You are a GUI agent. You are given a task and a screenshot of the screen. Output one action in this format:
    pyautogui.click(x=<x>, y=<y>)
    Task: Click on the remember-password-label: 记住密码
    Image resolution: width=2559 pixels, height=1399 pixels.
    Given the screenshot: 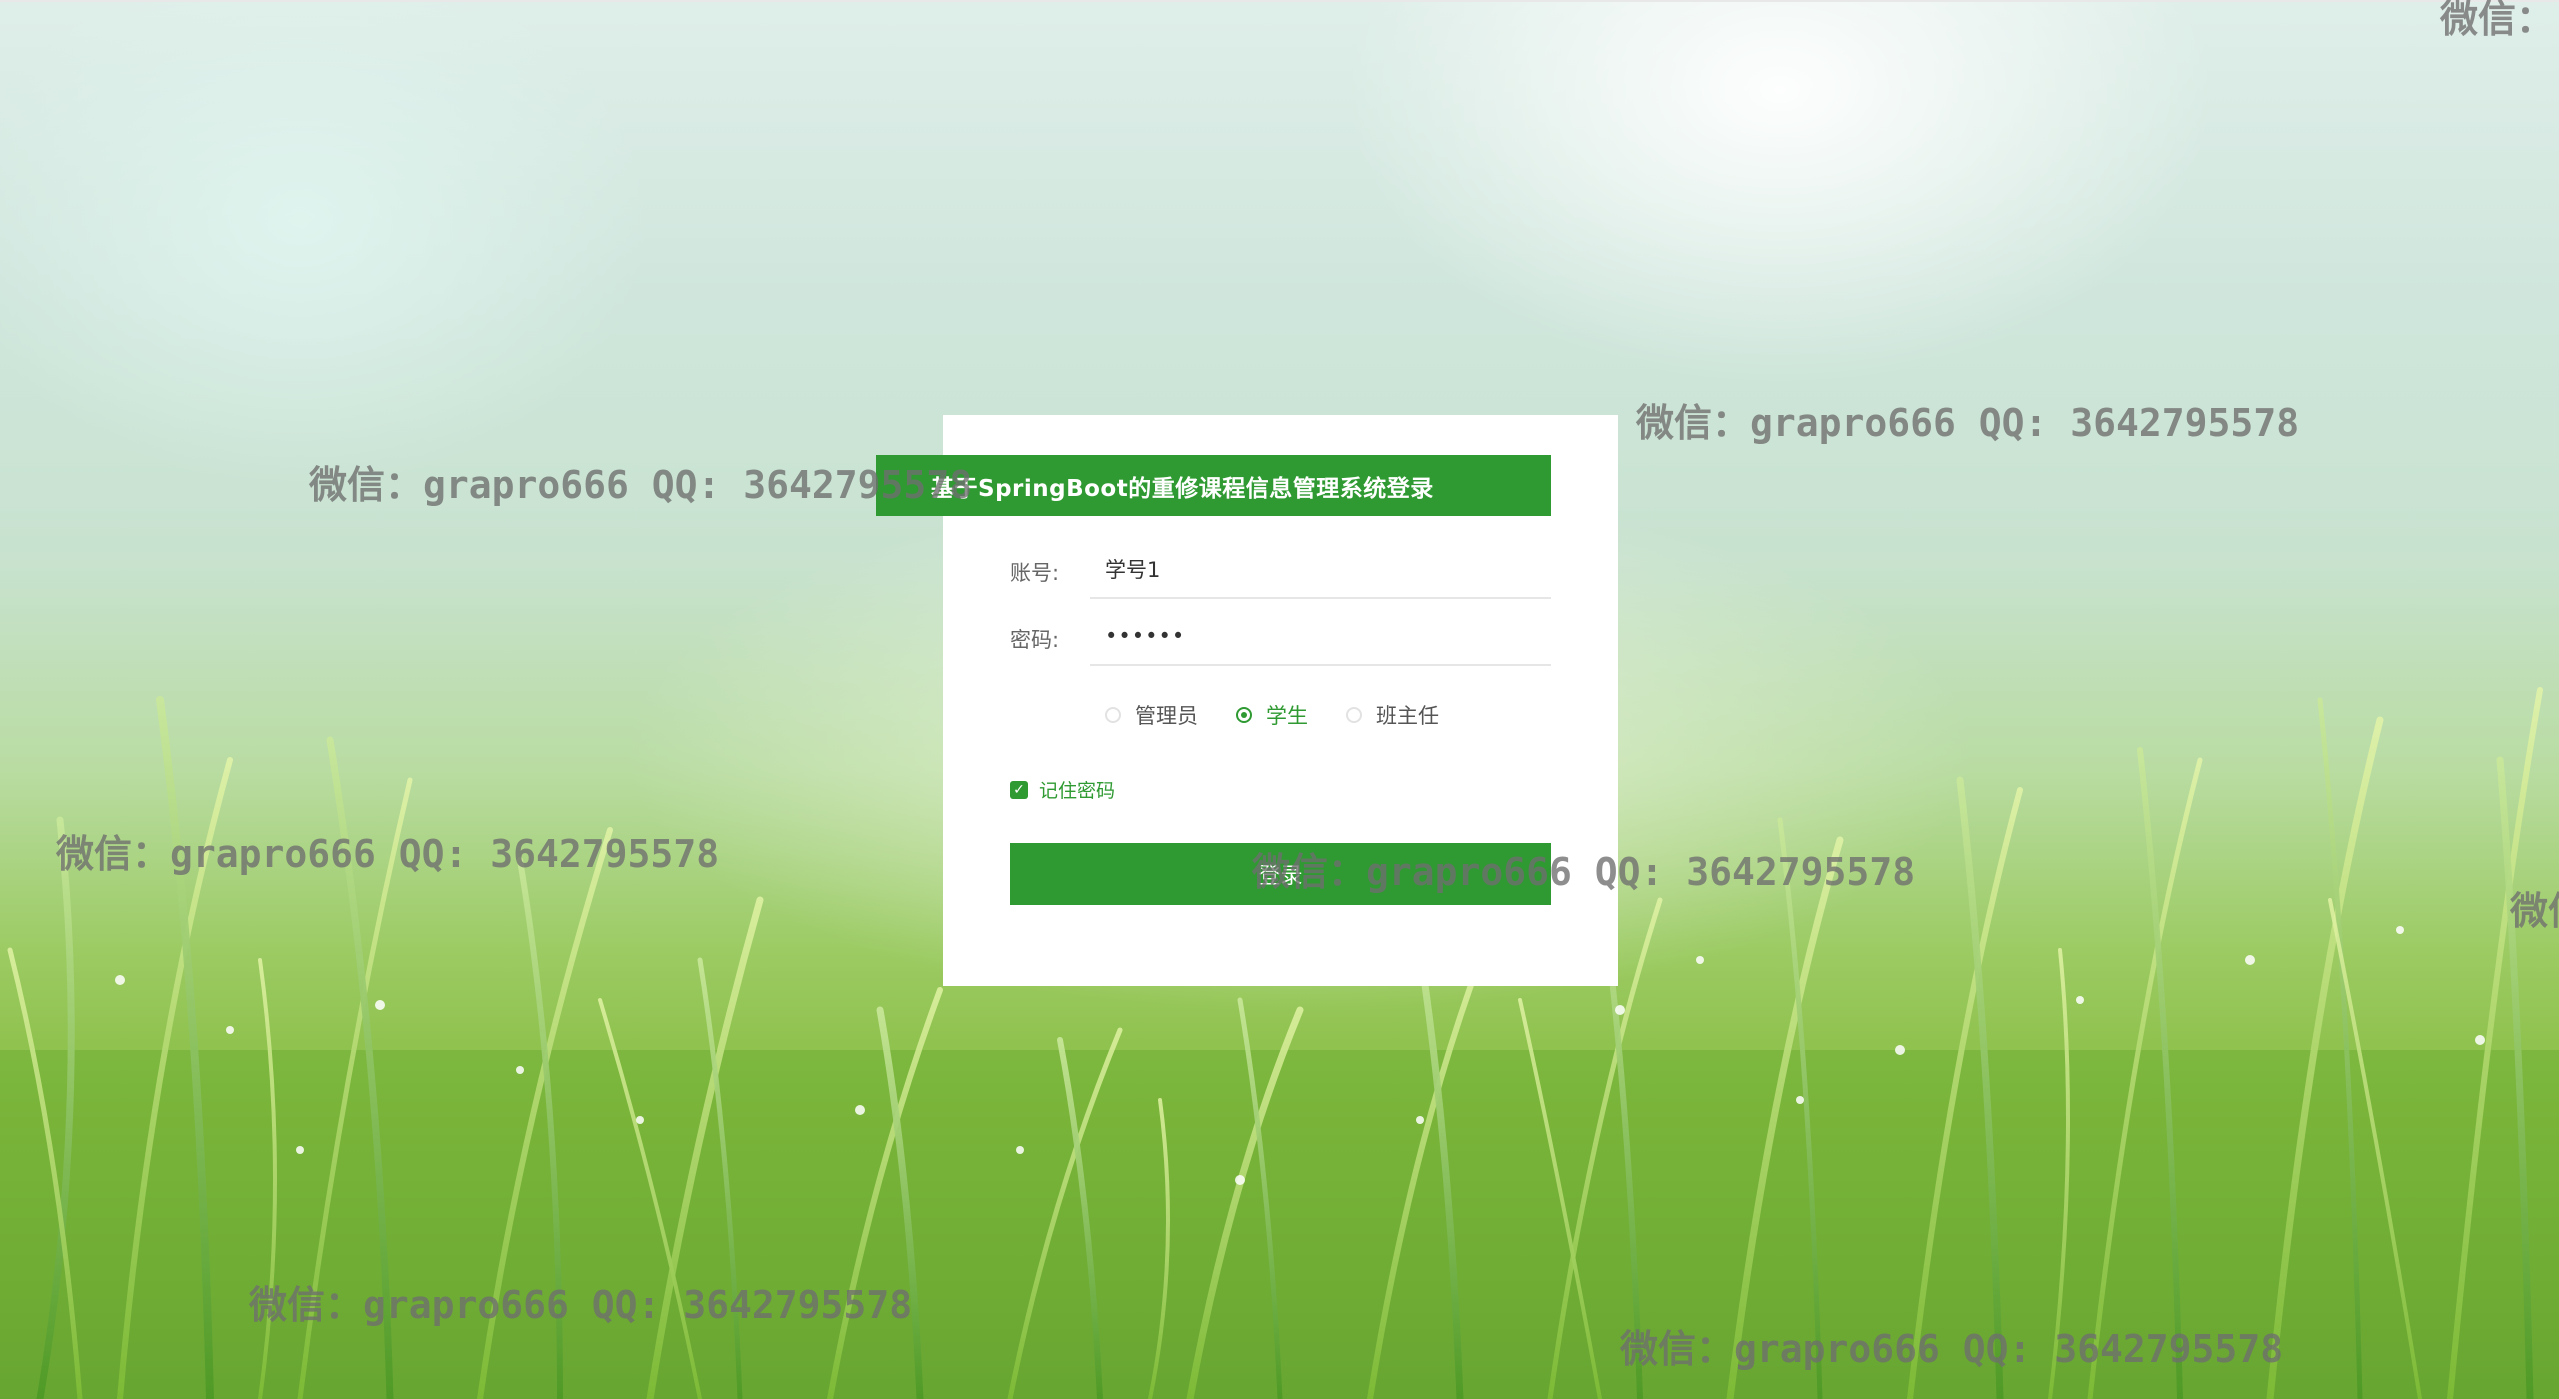 What is the action you would take?
    pyautogui.click(x=1077, y=791)
    